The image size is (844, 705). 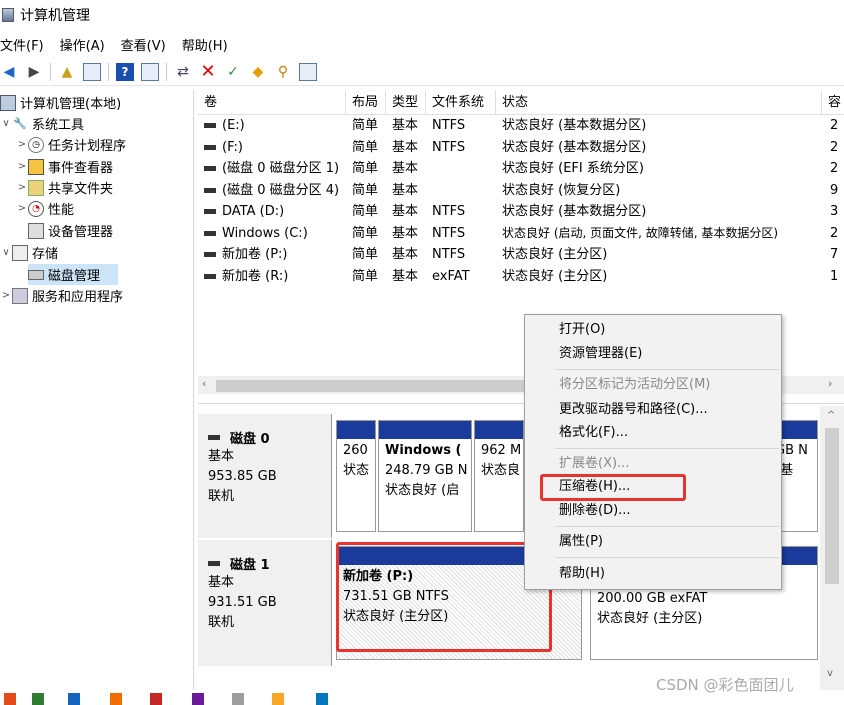 I want to click on menu-help: 帮助(H), so click(x=205, y=44).